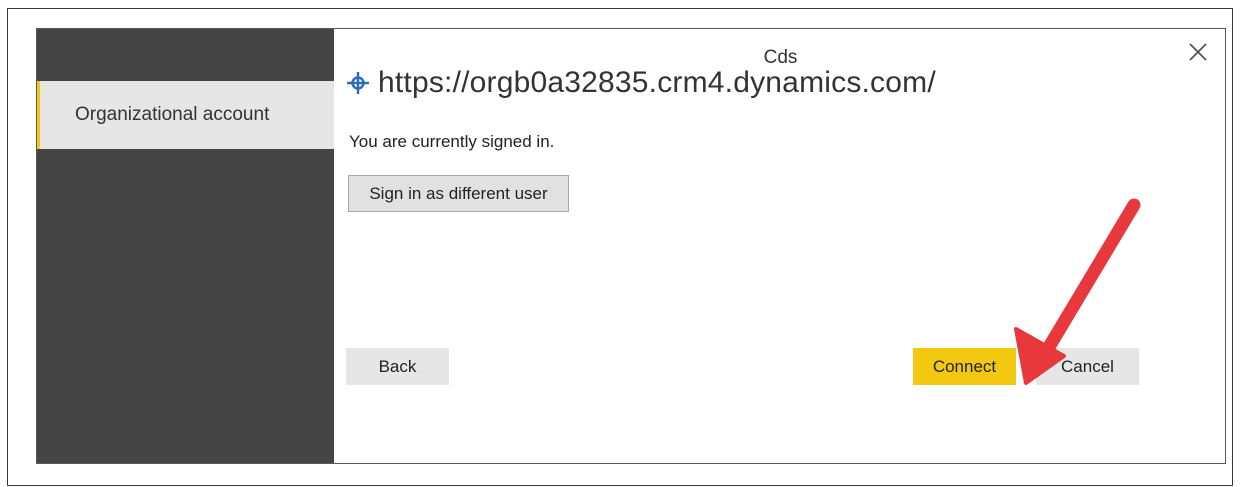  What do you see at coordinates (964, 366) in the screenshot?
I see `connect-button: Connect` at bounding box center [964, 366].